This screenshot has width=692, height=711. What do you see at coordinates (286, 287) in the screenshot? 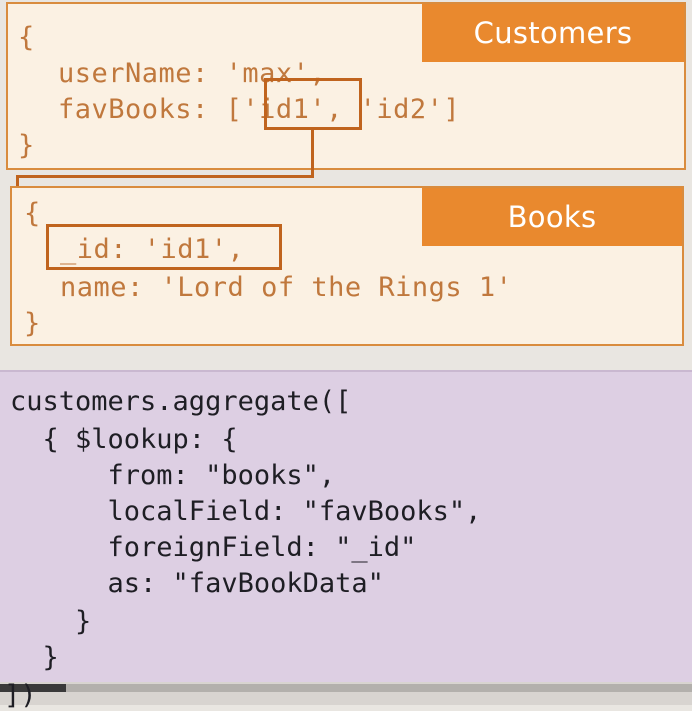
I see `books-line-name: name: 'Lord of the Rings 1'` at bounding box center [286, 287].